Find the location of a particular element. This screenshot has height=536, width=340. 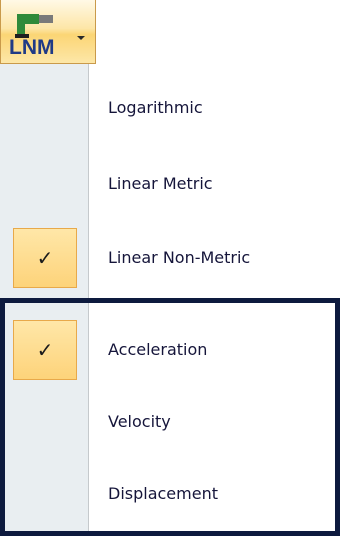

menu-item-label: Linear Metric is located at coordinates (160, 183).